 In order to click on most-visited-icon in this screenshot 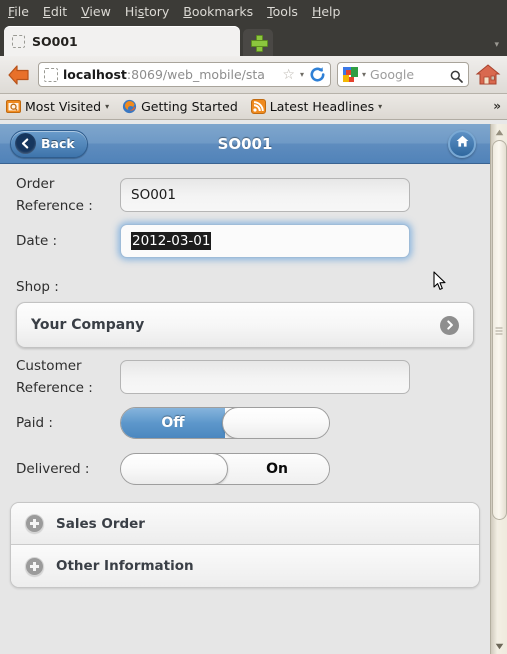, I will do `click(13, 106)`.